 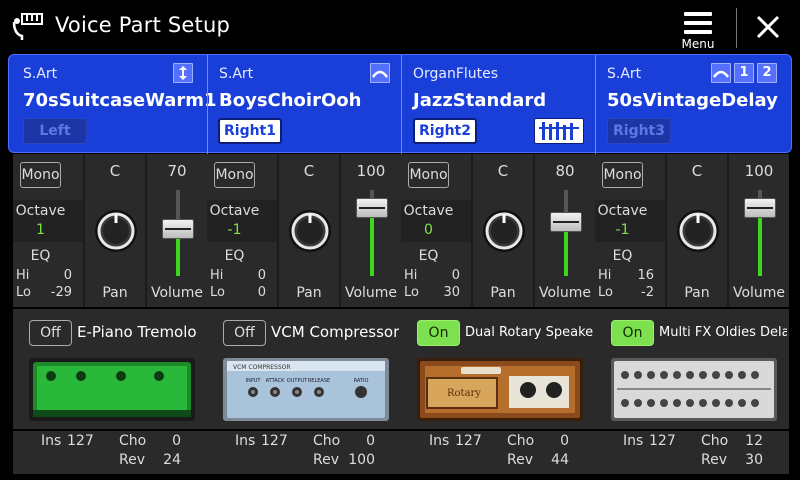 I want to click on tag-2-badge: 2, so click(x=767, y=73).